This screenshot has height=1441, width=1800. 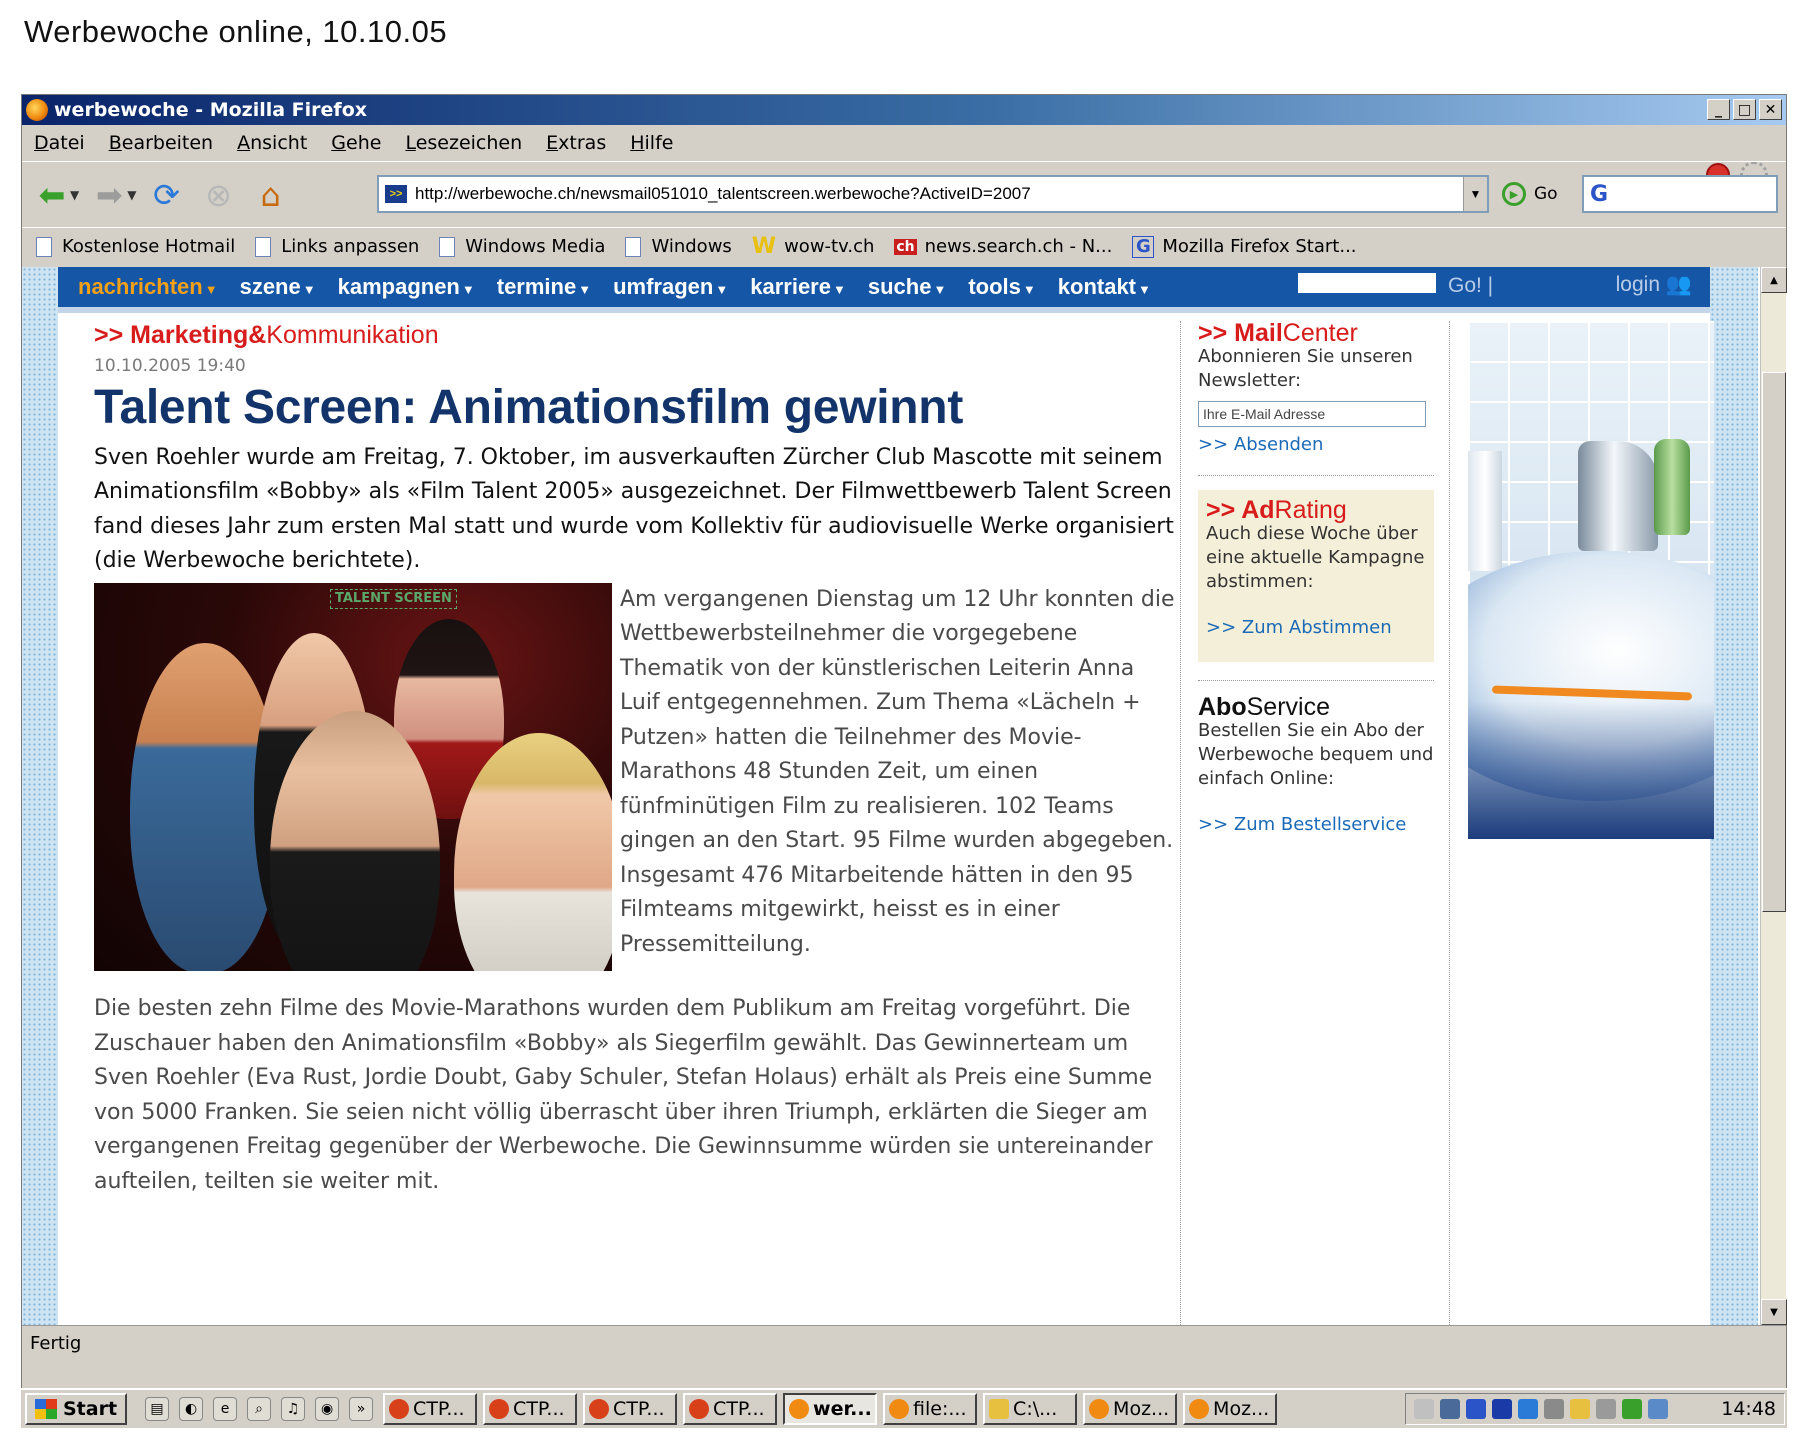 What do you see at coordinates (522, 246) in the screenshot?
I see `bookmark-windows-media: Windows Media` at bounding box center [522, 246].